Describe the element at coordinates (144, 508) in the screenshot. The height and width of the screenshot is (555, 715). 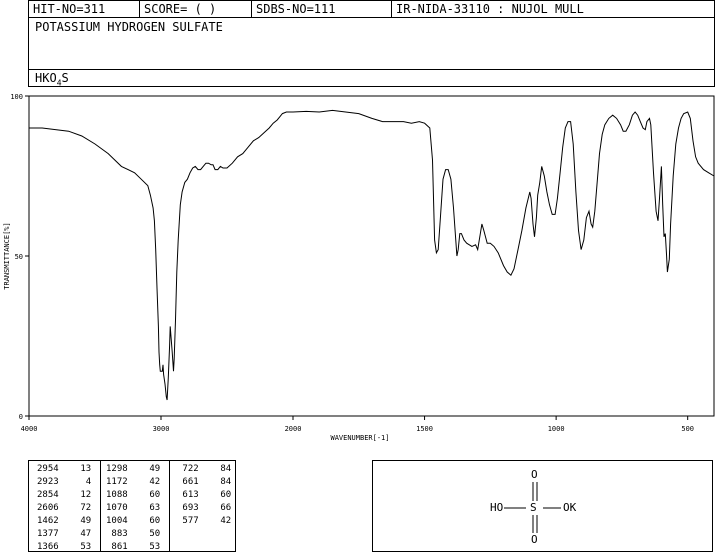
I see `peak-transmittance: 63` at that location.